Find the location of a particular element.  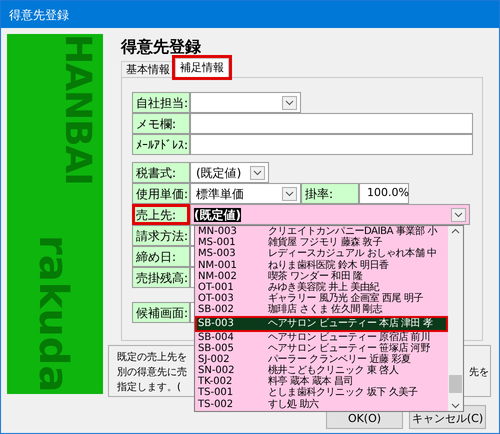

help-text: 指定します。( is located at coordinates (149, 387).